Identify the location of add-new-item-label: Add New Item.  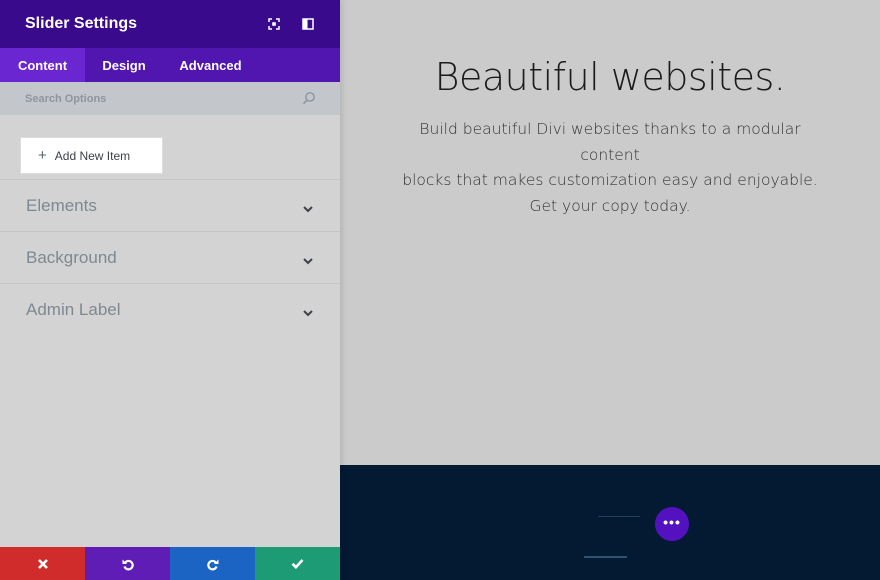
(92, 155).